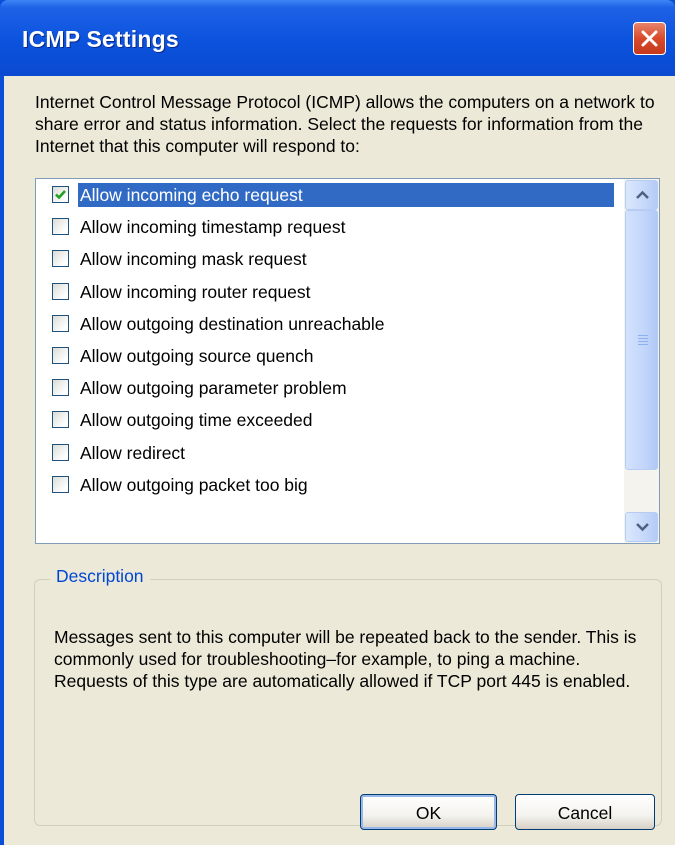  What do you see at coordinates (213, 388) in the screenshot?
I see `request-label: Allow outgoing parameter problem` at bounding box center [213, 388].